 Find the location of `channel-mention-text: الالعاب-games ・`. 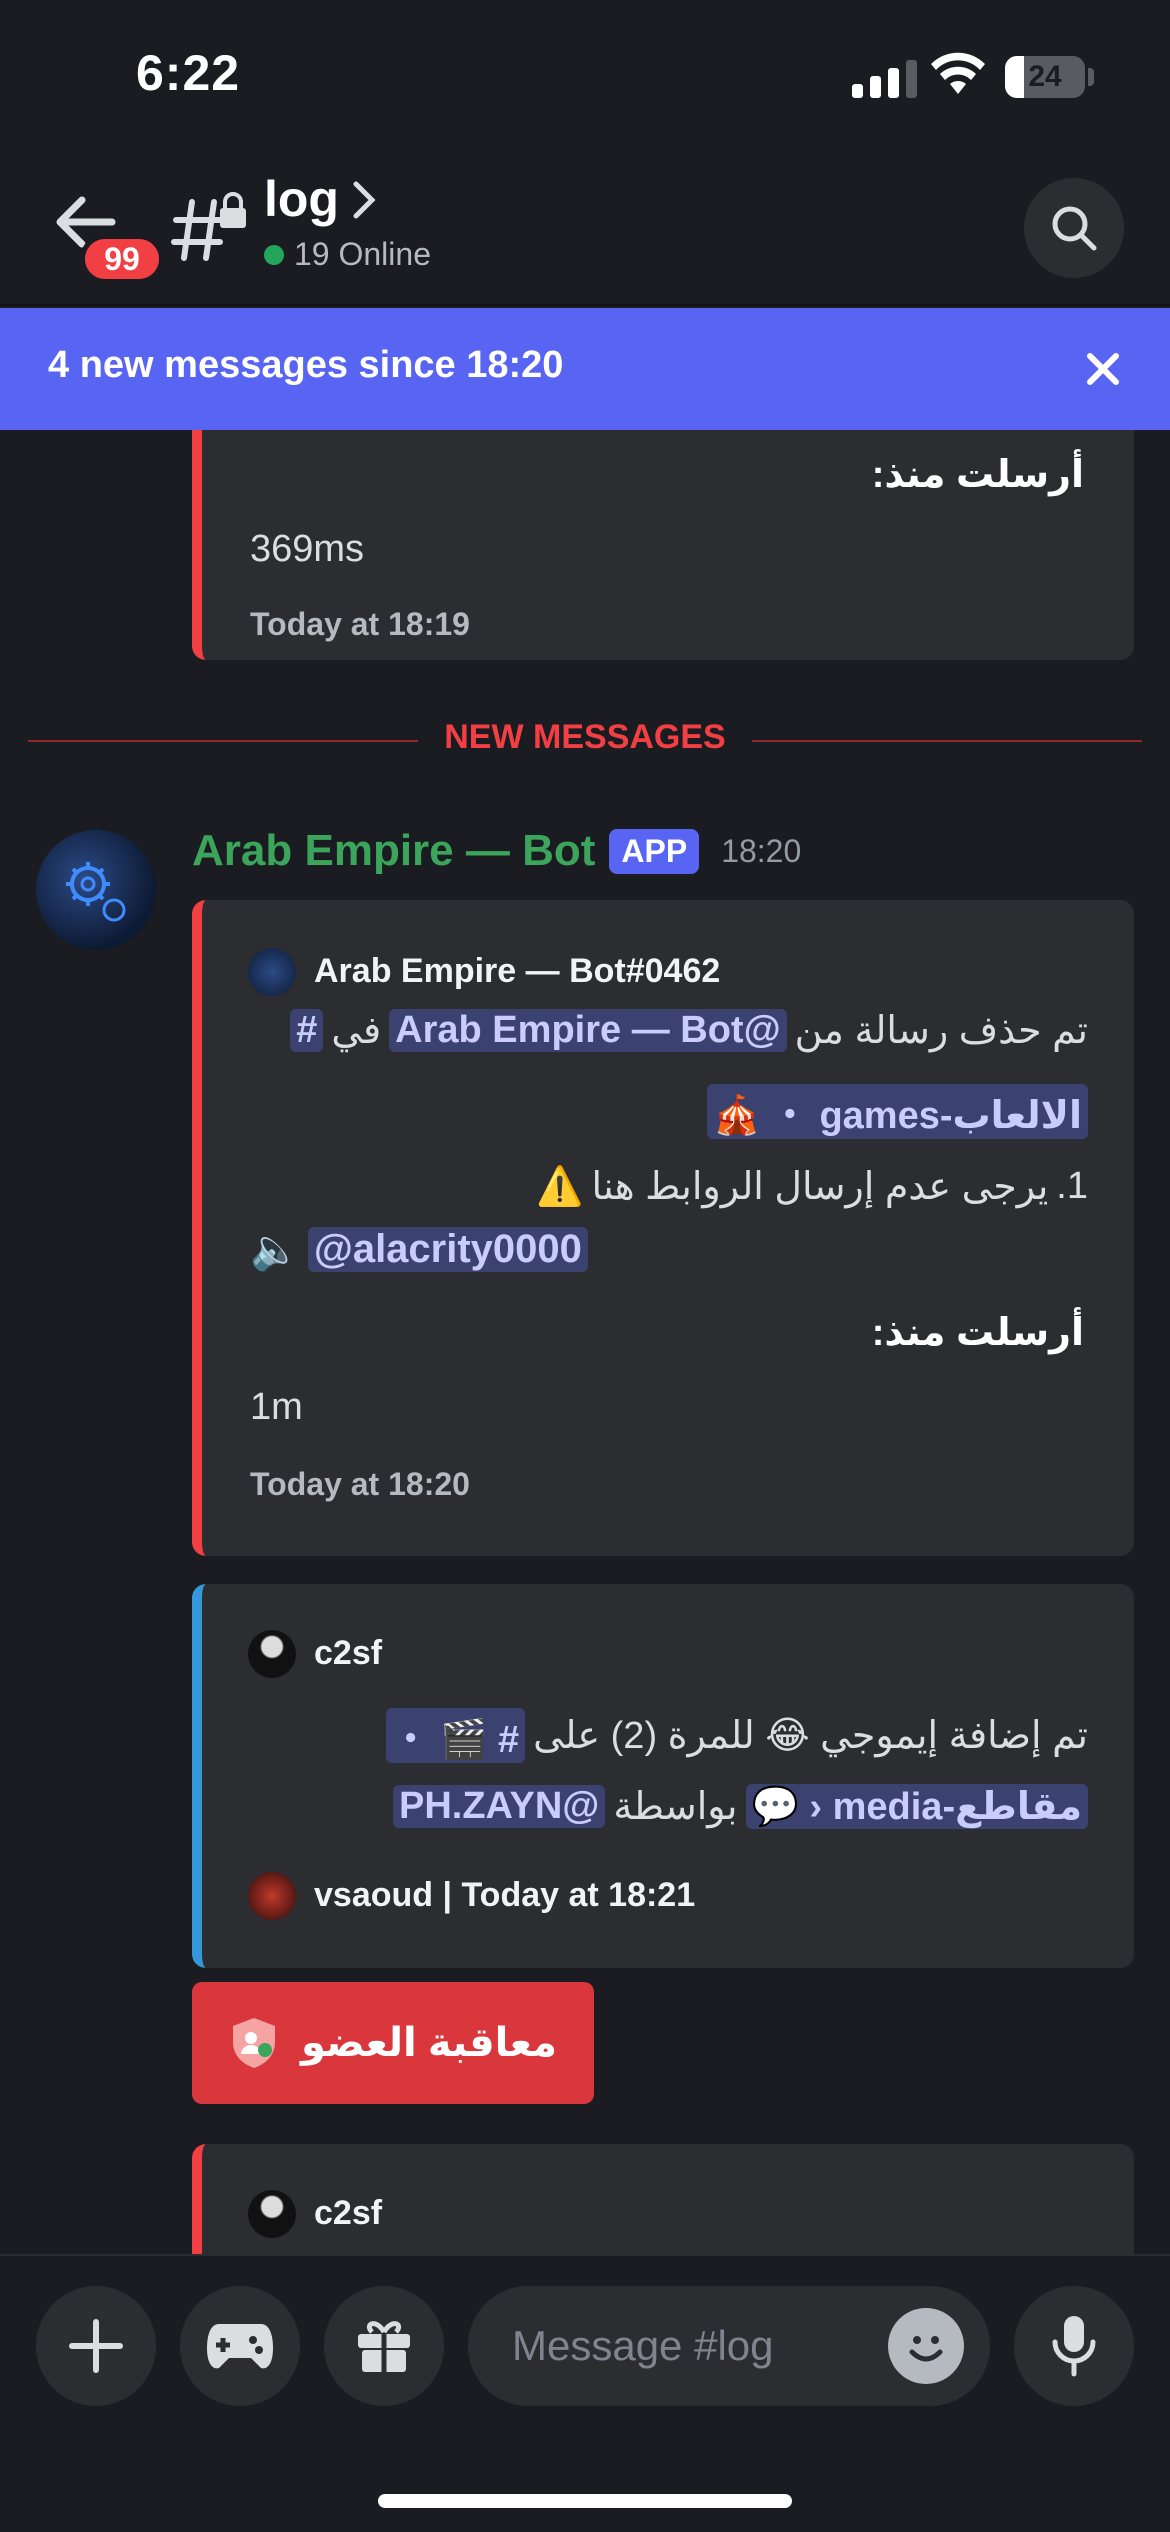

channel-mention-text: الالعاب-games ・ is located at coordinates (926, 1116).